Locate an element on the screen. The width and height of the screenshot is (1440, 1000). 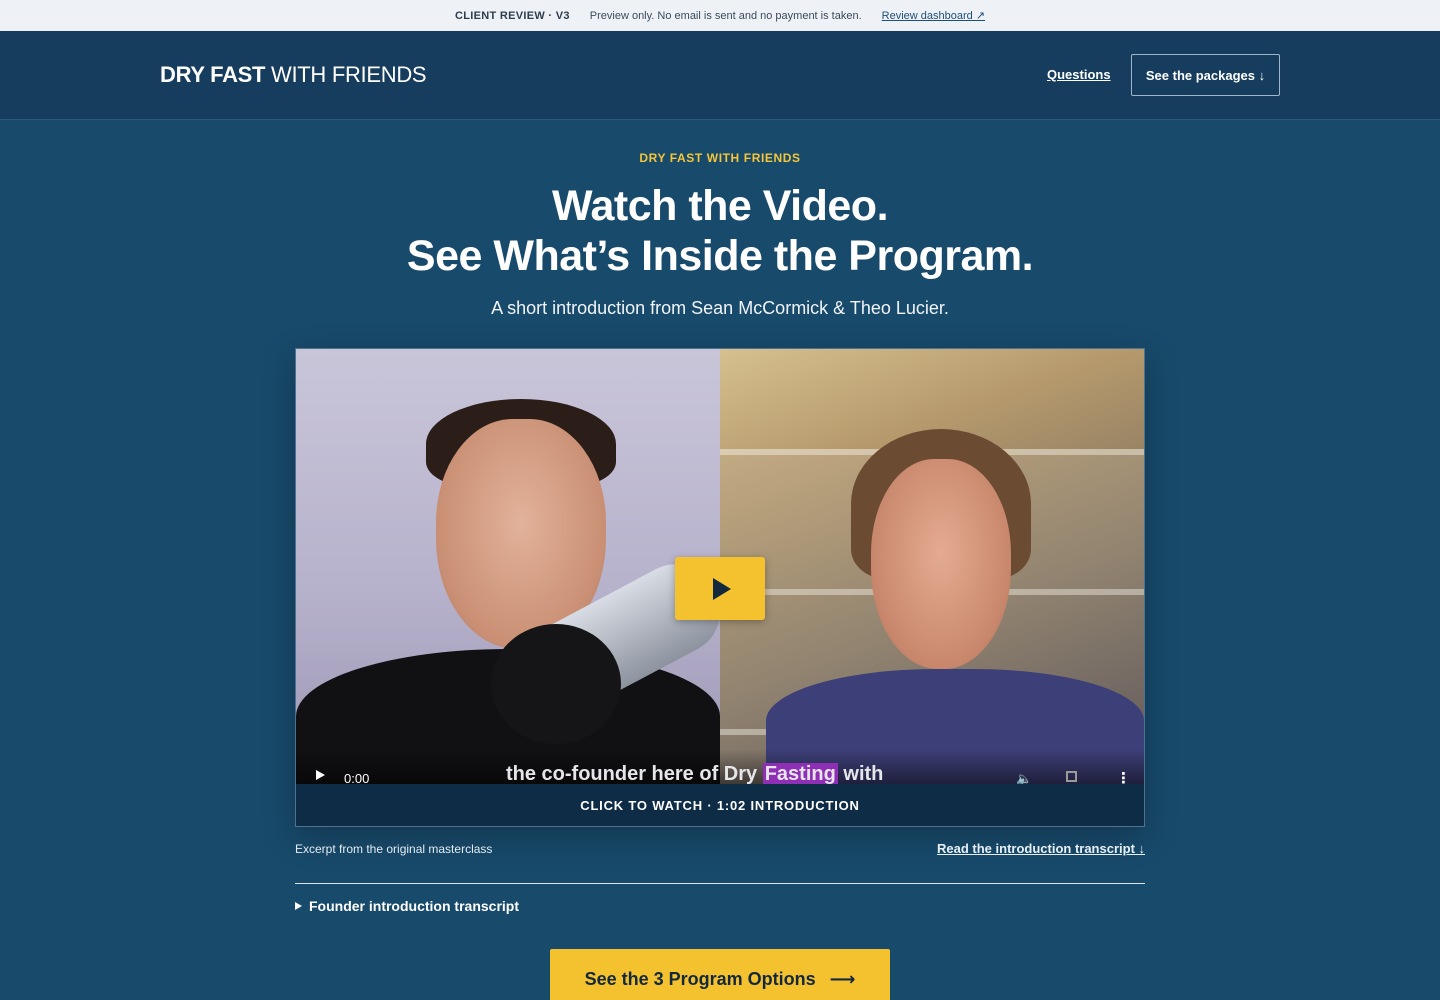
video-caption: the co-founder here of Dry Fasting with is located at coordinates (694, 773).